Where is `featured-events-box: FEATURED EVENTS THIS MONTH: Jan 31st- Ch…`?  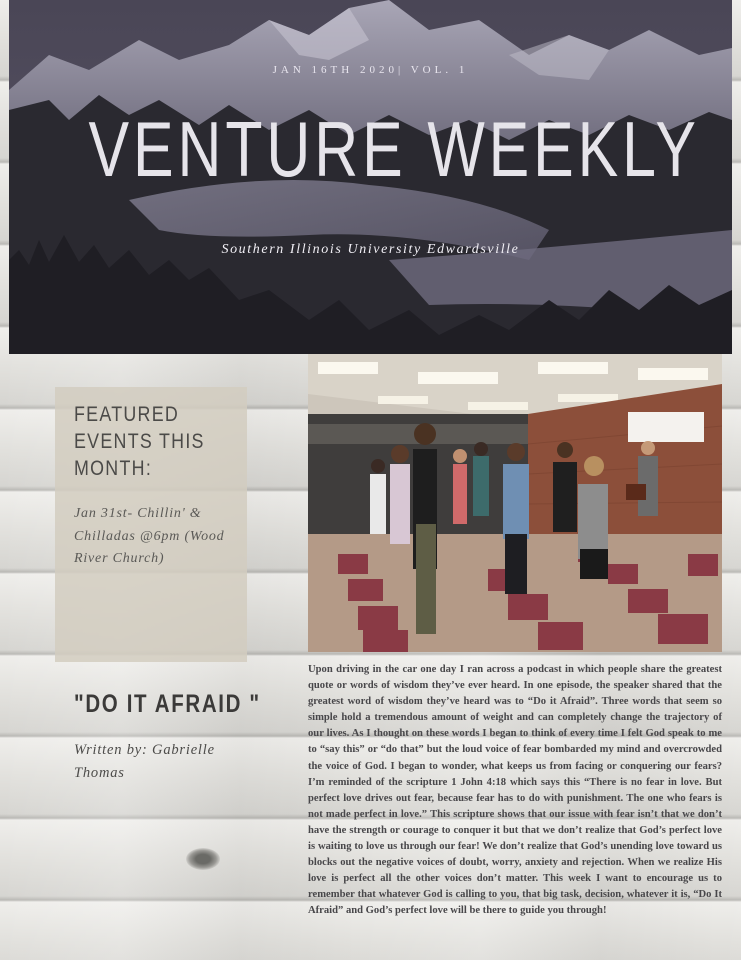 featured-events-box: FEATURED EVENTS THIS MONTH: Jan 31st- Ch… is located at coordinates (151, 524).